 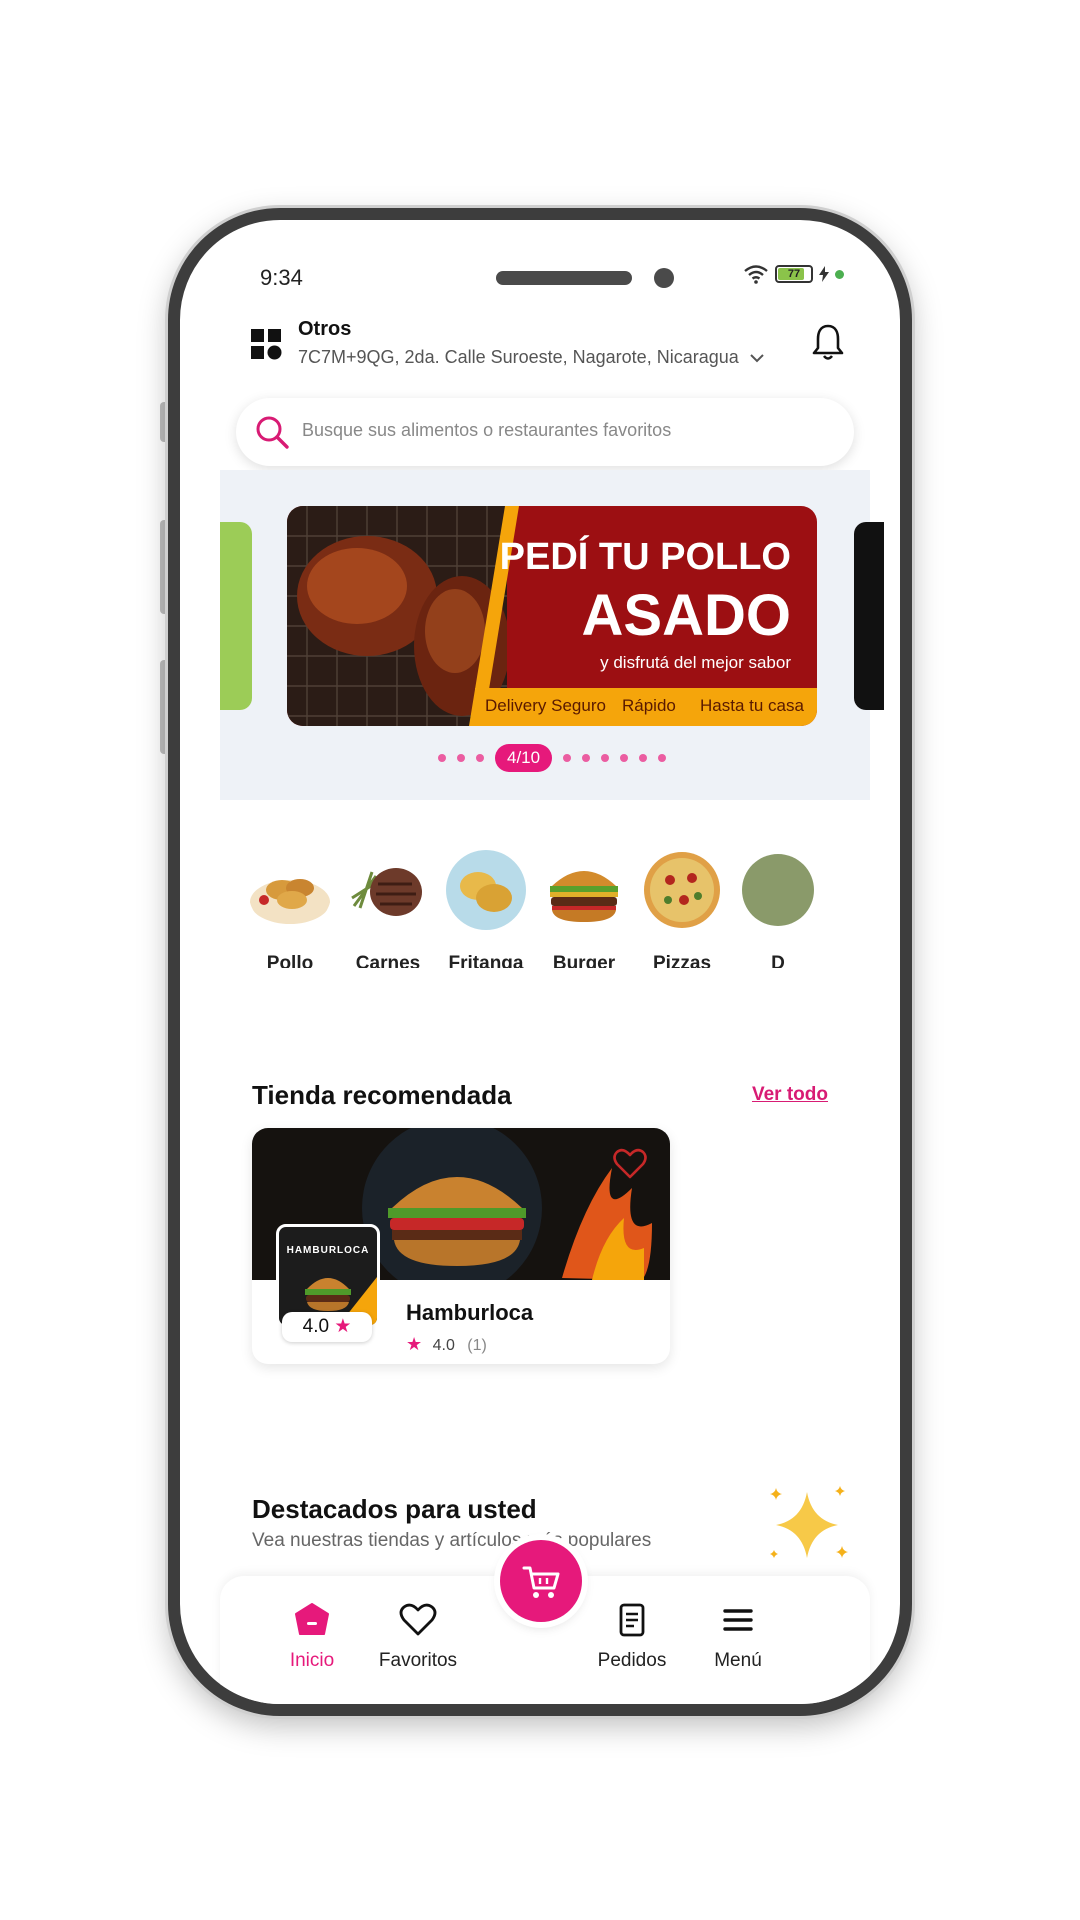 What do you see at coordinates (524, 758) in the screenshot?
I see `pagination-current: 4/10` at bounding box center [524, 758].